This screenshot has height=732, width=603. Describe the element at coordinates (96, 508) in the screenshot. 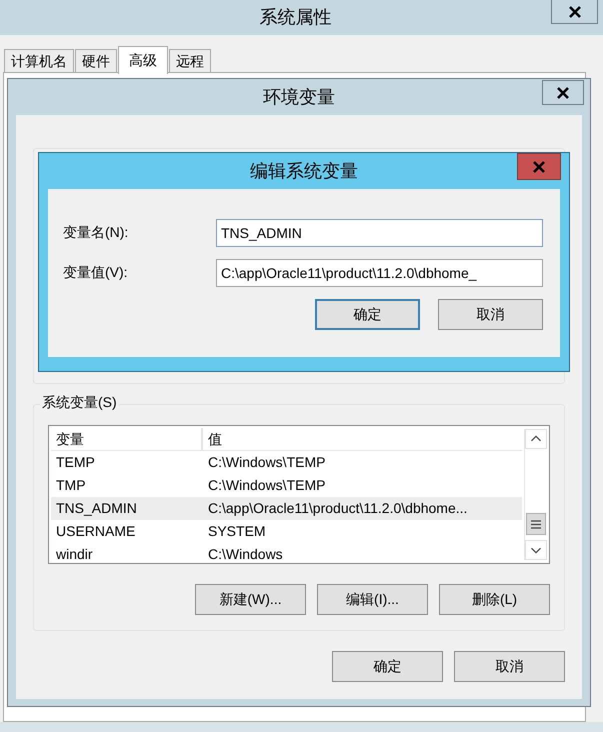

I see `variable-name: TNS_ADMIN` at that location.